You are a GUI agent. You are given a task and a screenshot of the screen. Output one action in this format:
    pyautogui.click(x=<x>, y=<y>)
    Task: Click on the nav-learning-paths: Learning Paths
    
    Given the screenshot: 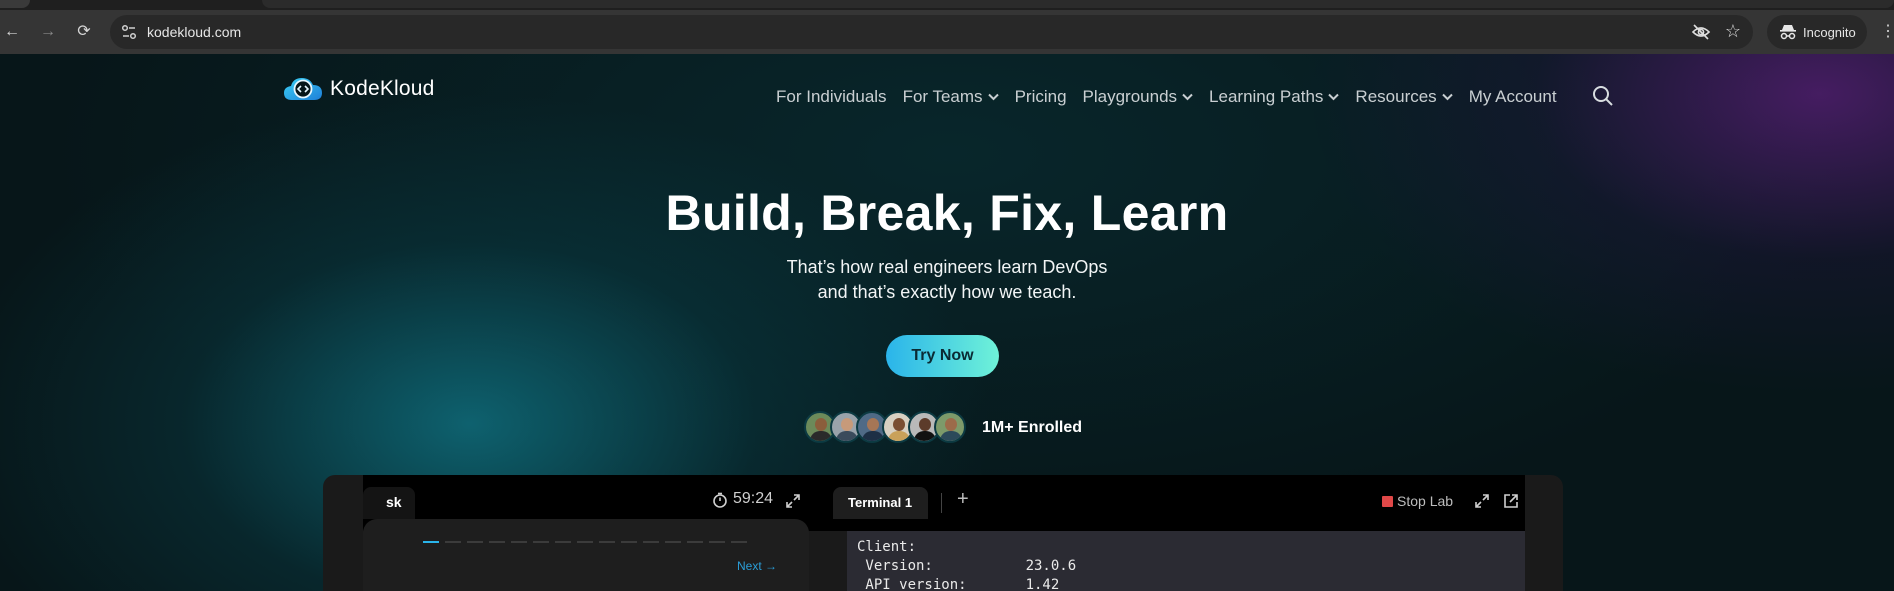 What is the action you would take?
    pyautogui.click(x=1274, y=97)
    